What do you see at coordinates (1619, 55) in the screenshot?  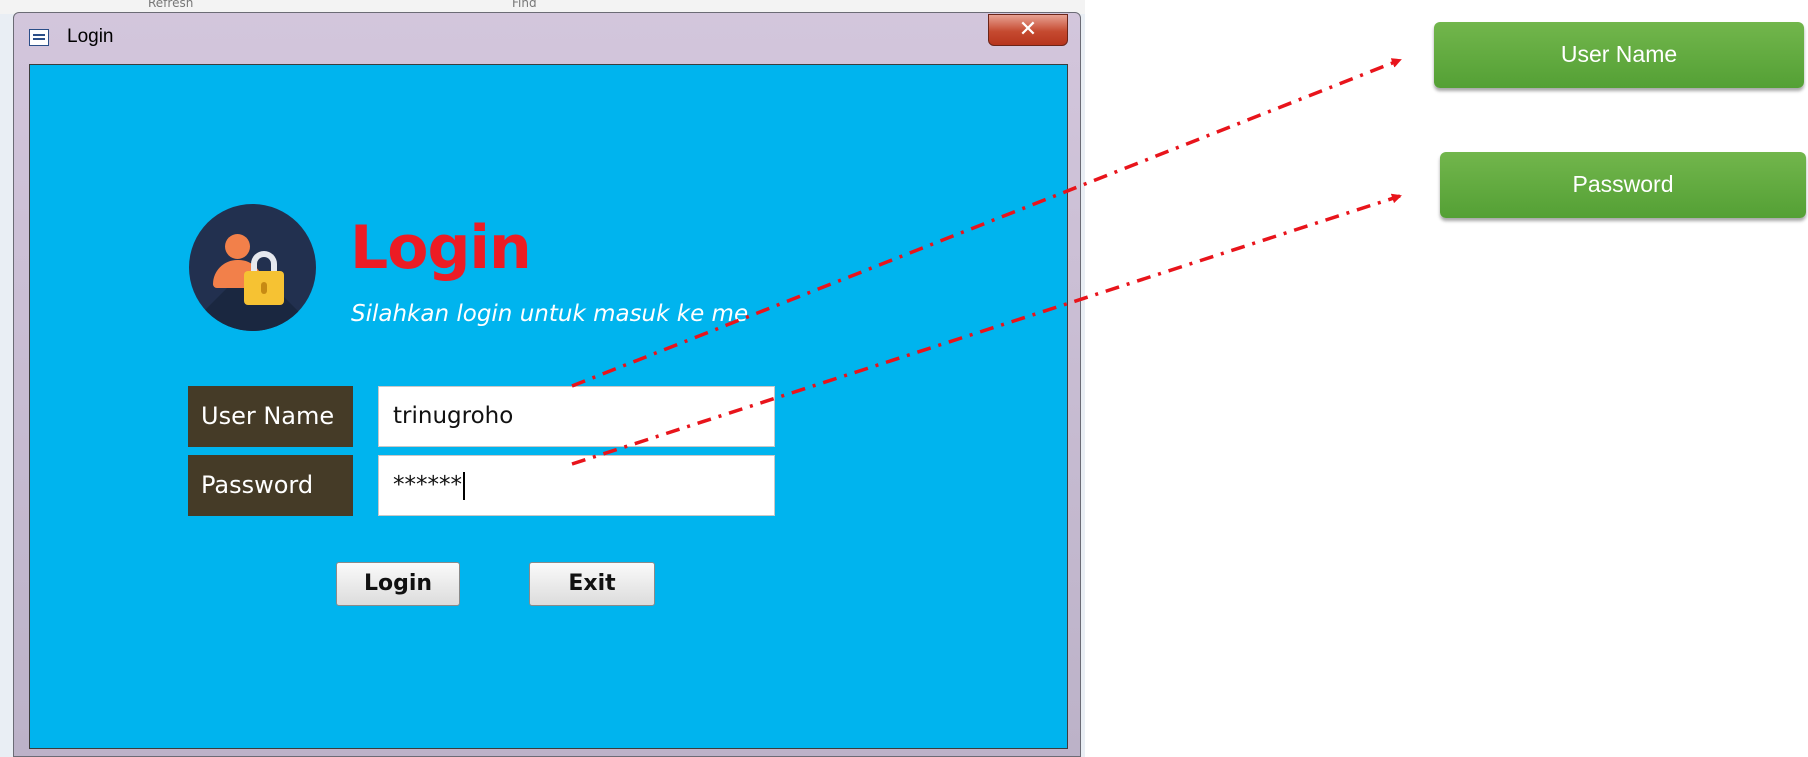 I see `username-callout: User Name` at bounding box center [1619, 55].